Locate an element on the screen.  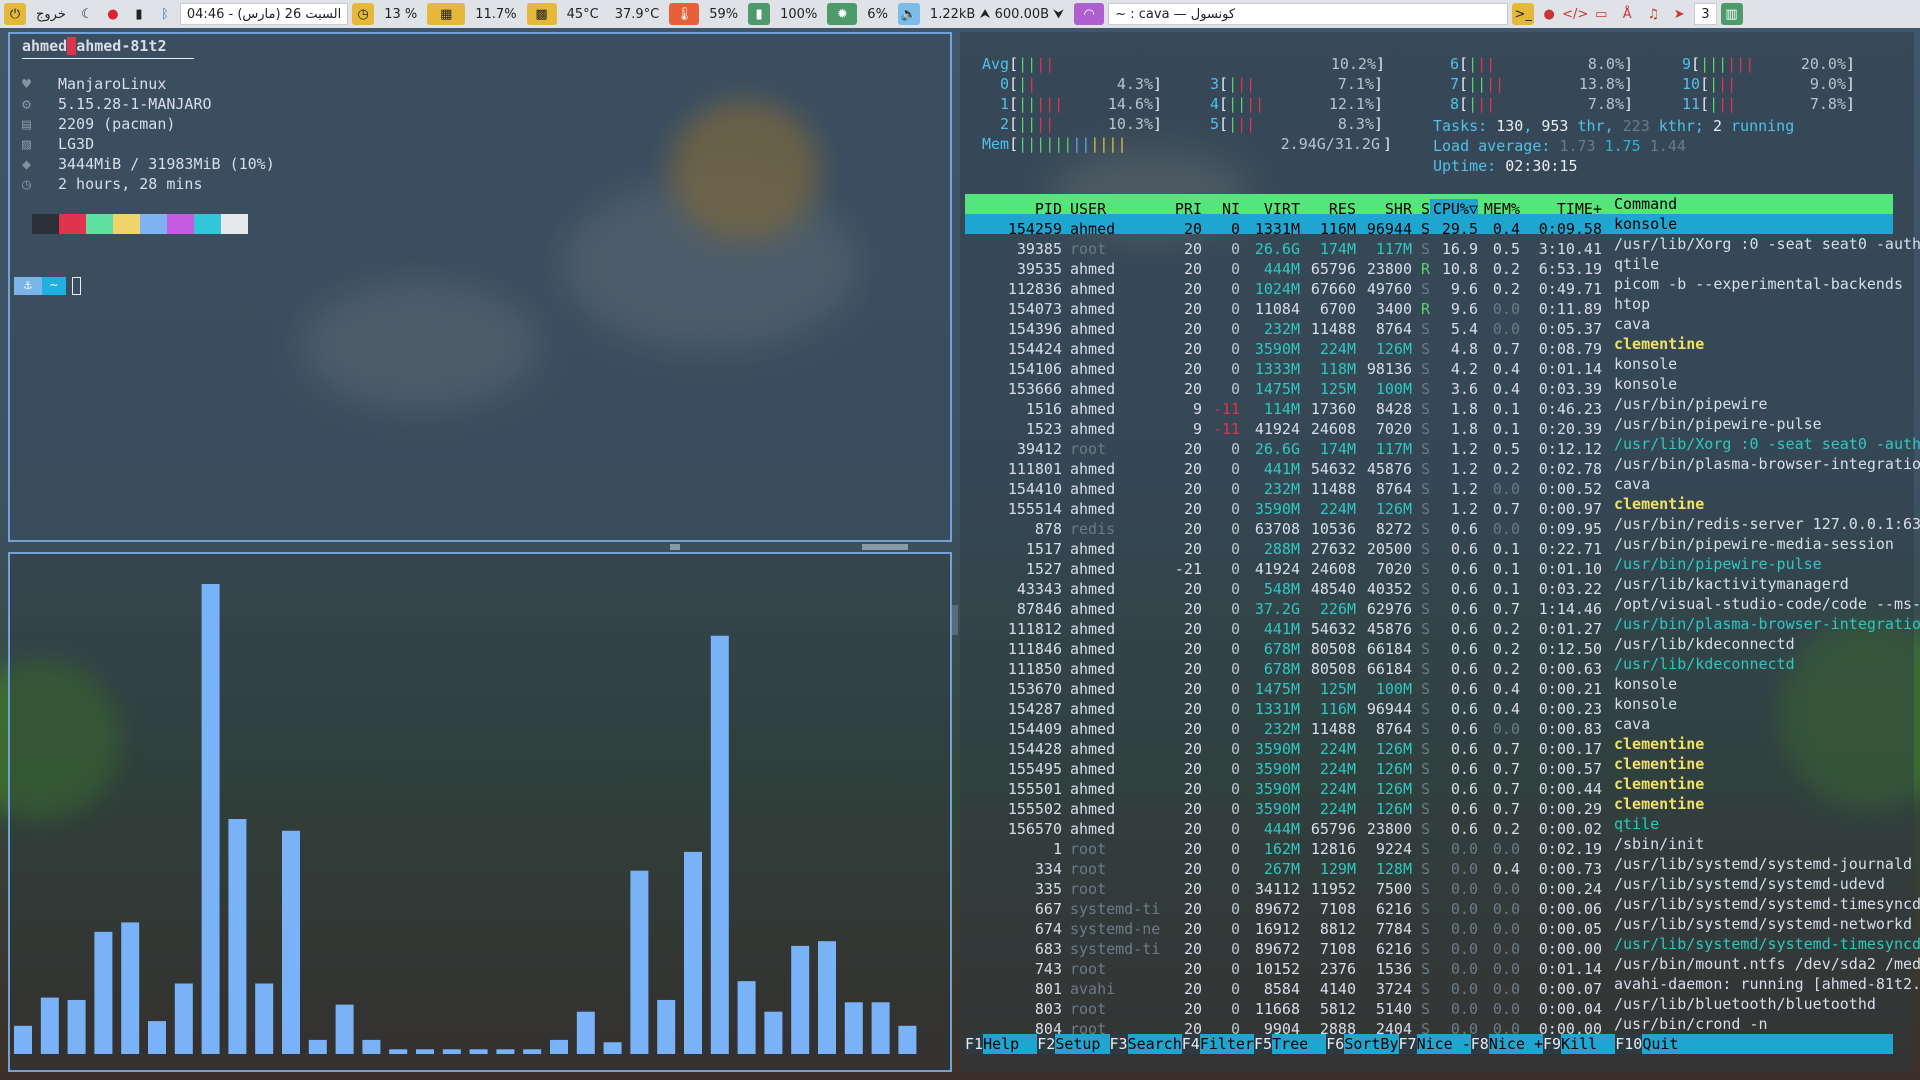
cpu-label: 2 is located at coordinates (1005, 124).